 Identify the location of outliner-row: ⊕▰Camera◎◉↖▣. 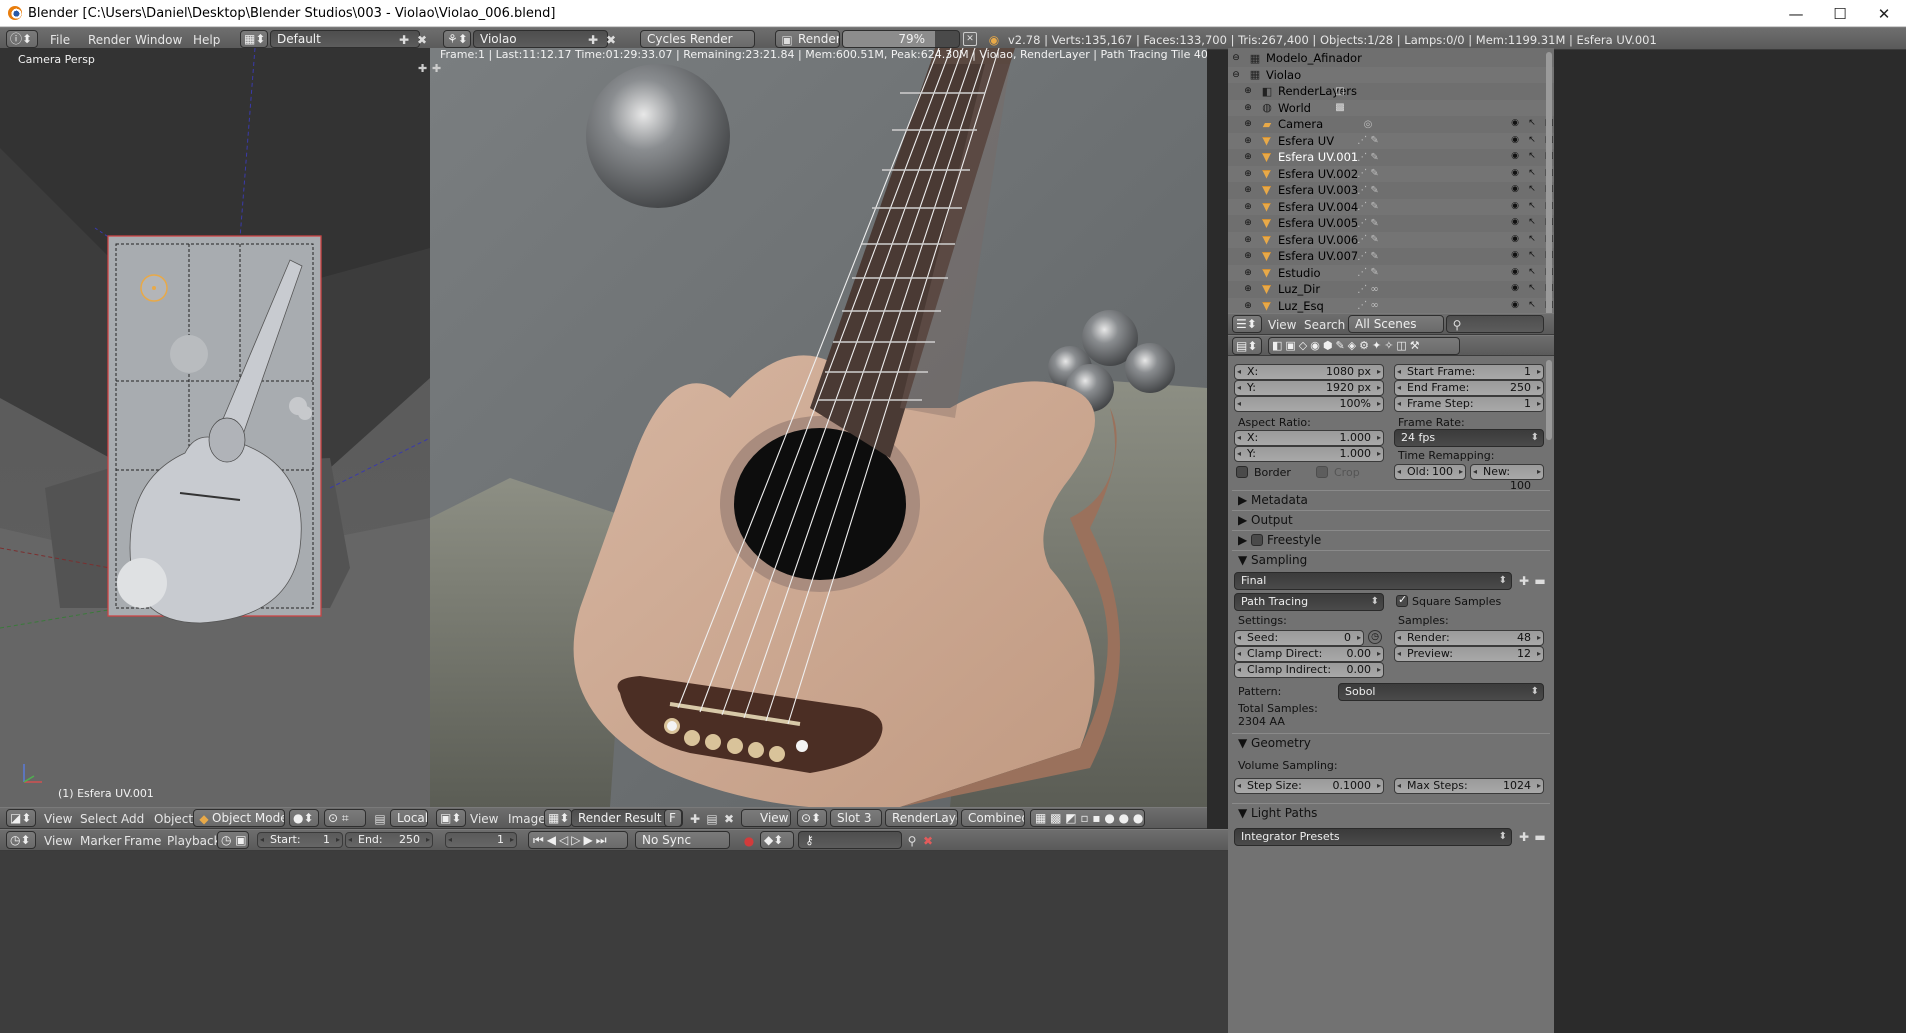
(1391, 124).